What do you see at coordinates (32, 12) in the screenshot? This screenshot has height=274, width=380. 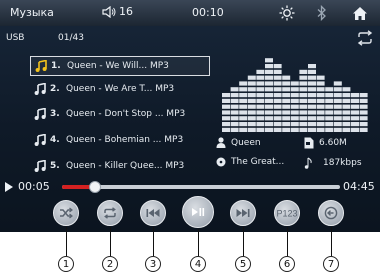 I see `app-title: Музыка` at bounding box center [32, 12].